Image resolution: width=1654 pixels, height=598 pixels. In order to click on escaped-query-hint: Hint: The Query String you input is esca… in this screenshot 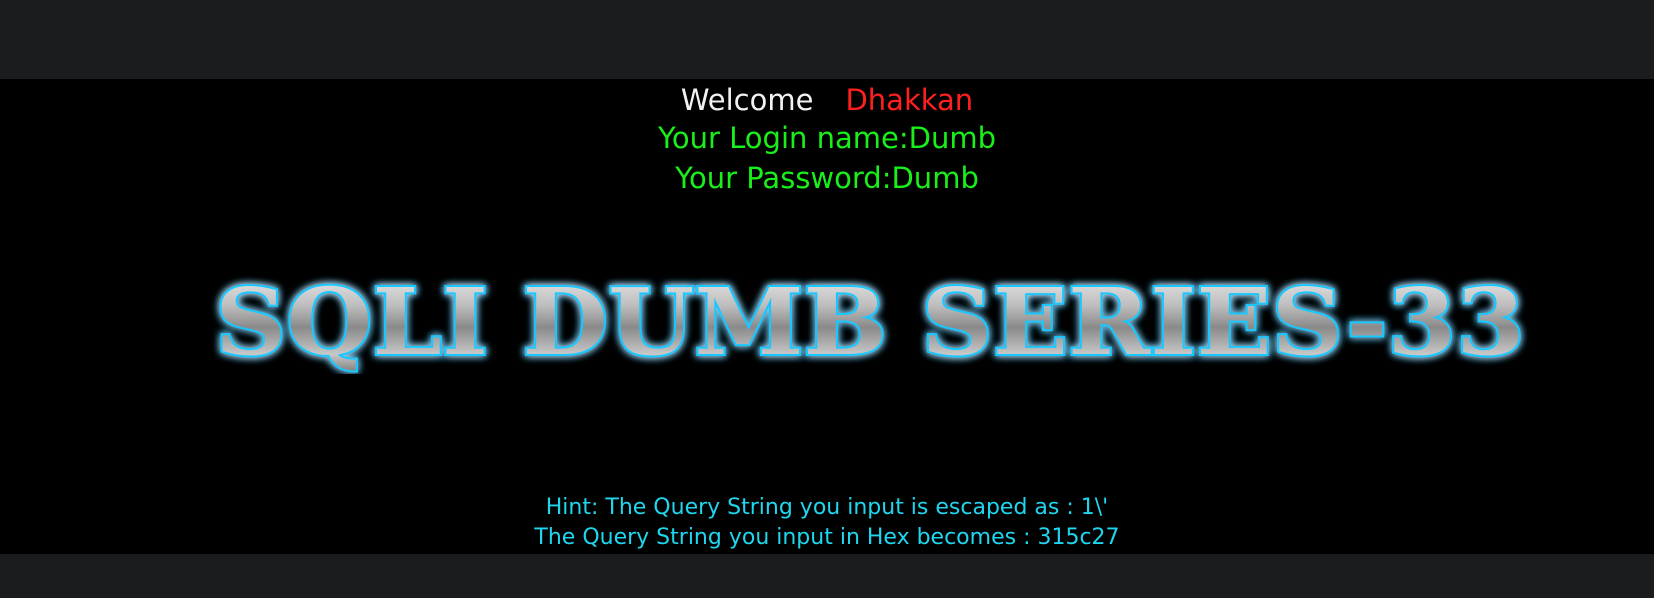, I will do `click(827, 507)`.